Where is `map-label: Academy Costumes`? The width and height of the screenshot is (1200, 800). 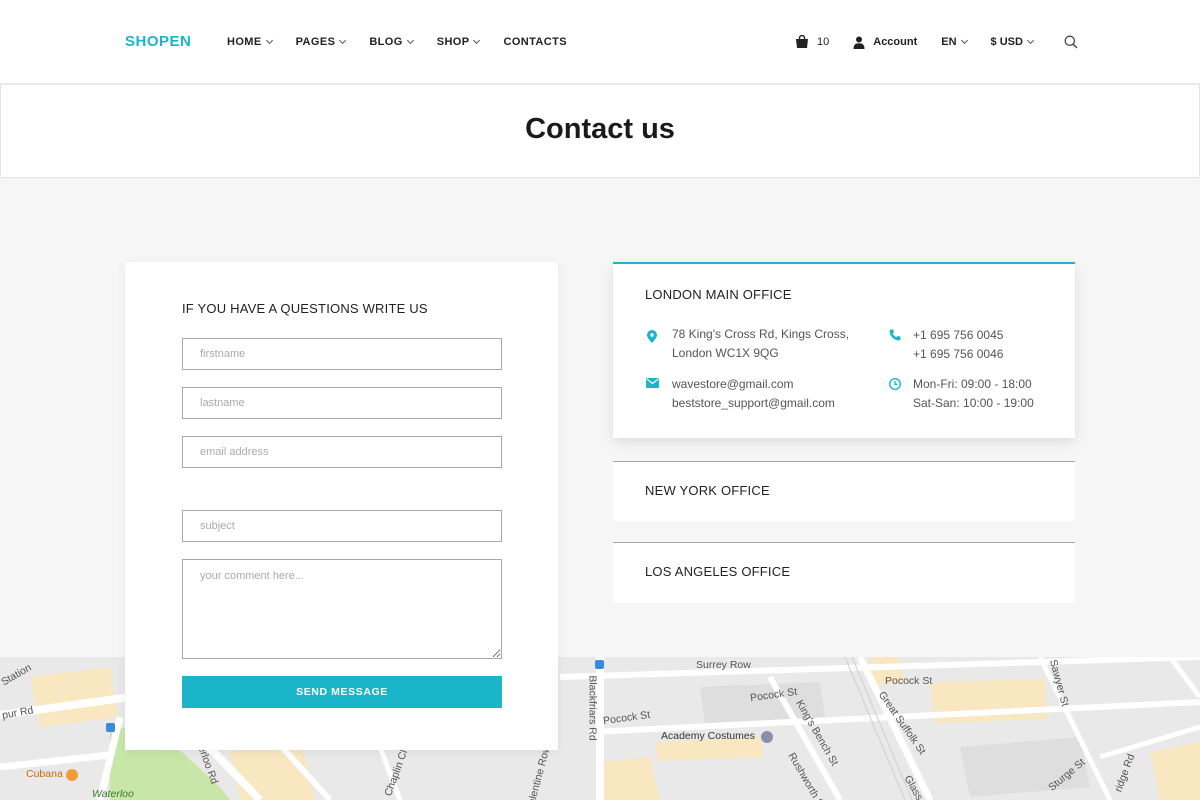 map-label: Academy Costumes is located at coordinates (708, 736).